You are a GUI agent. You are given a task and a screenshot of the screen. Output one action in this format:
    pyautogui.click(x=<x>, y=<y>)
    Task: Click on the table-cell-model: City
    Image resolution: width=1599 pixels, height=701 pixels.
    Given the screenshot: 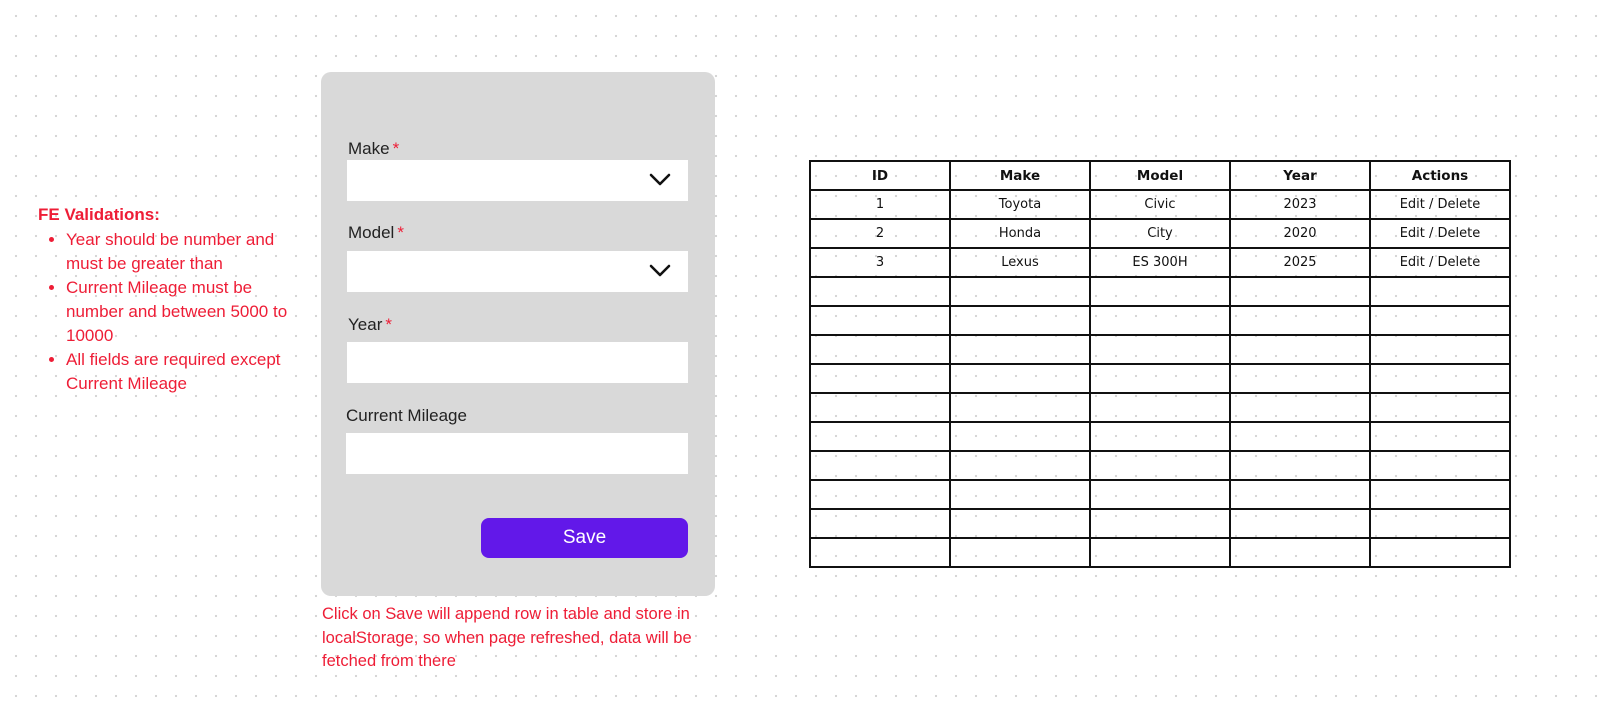 What is the action you would take?
    pyautogui.click(x=1160, y=233)
    